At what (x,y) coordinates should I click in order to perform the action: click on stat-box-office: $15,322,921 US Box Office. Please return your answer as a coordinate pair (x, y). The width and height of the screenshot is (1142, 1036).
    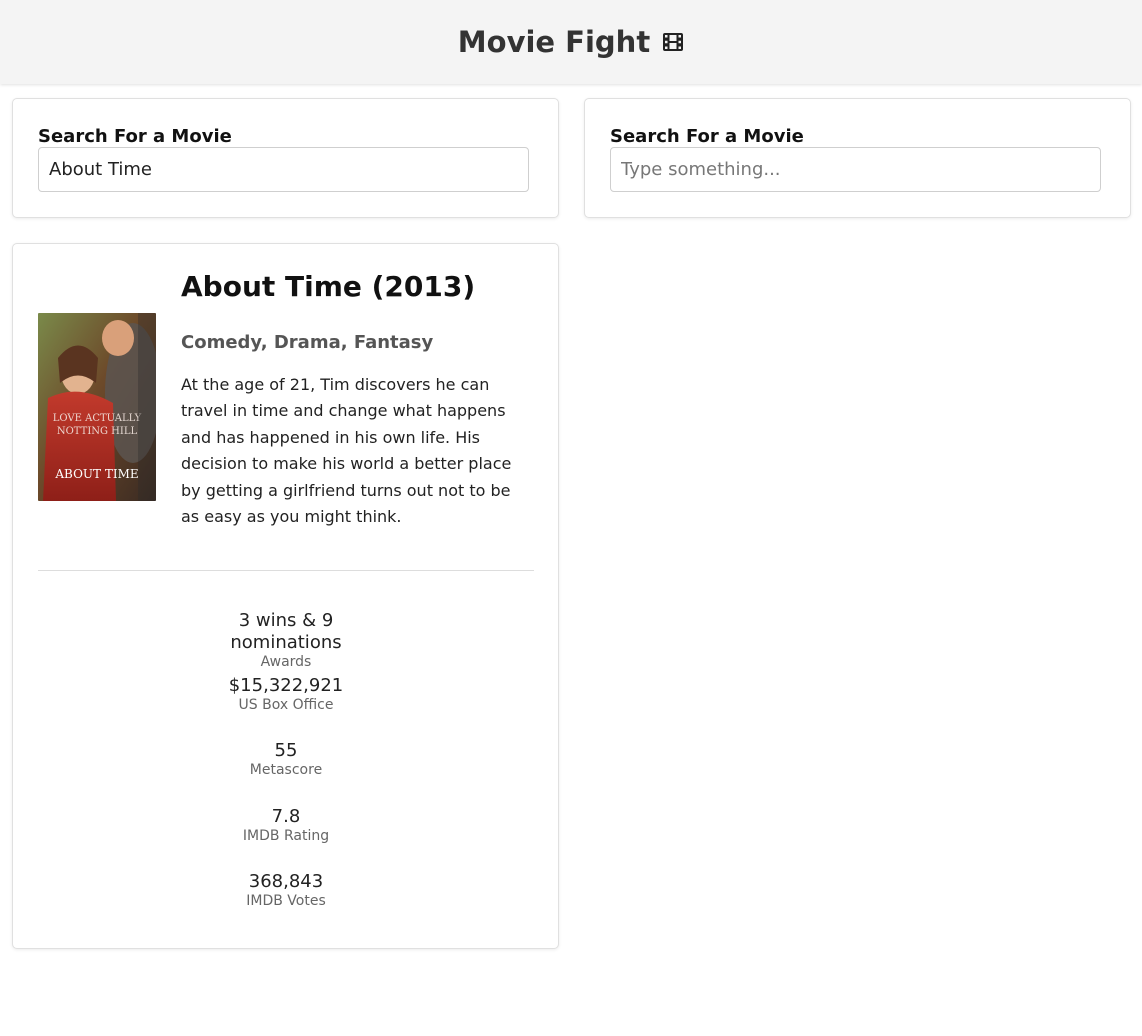
    Looking at the image, I should click on (286, 694).